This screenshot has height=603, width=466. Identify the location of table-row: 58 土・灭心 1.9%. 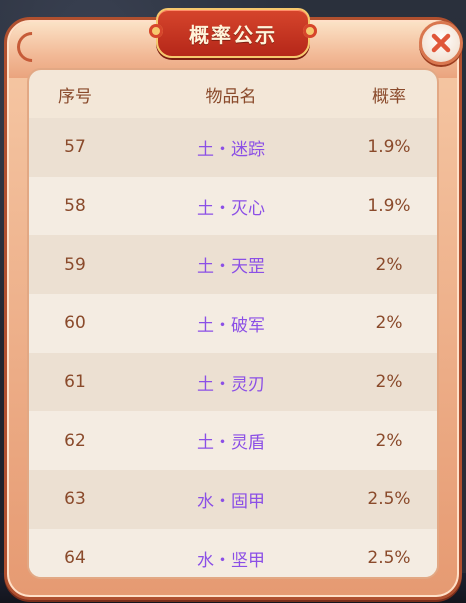
(233, 206).